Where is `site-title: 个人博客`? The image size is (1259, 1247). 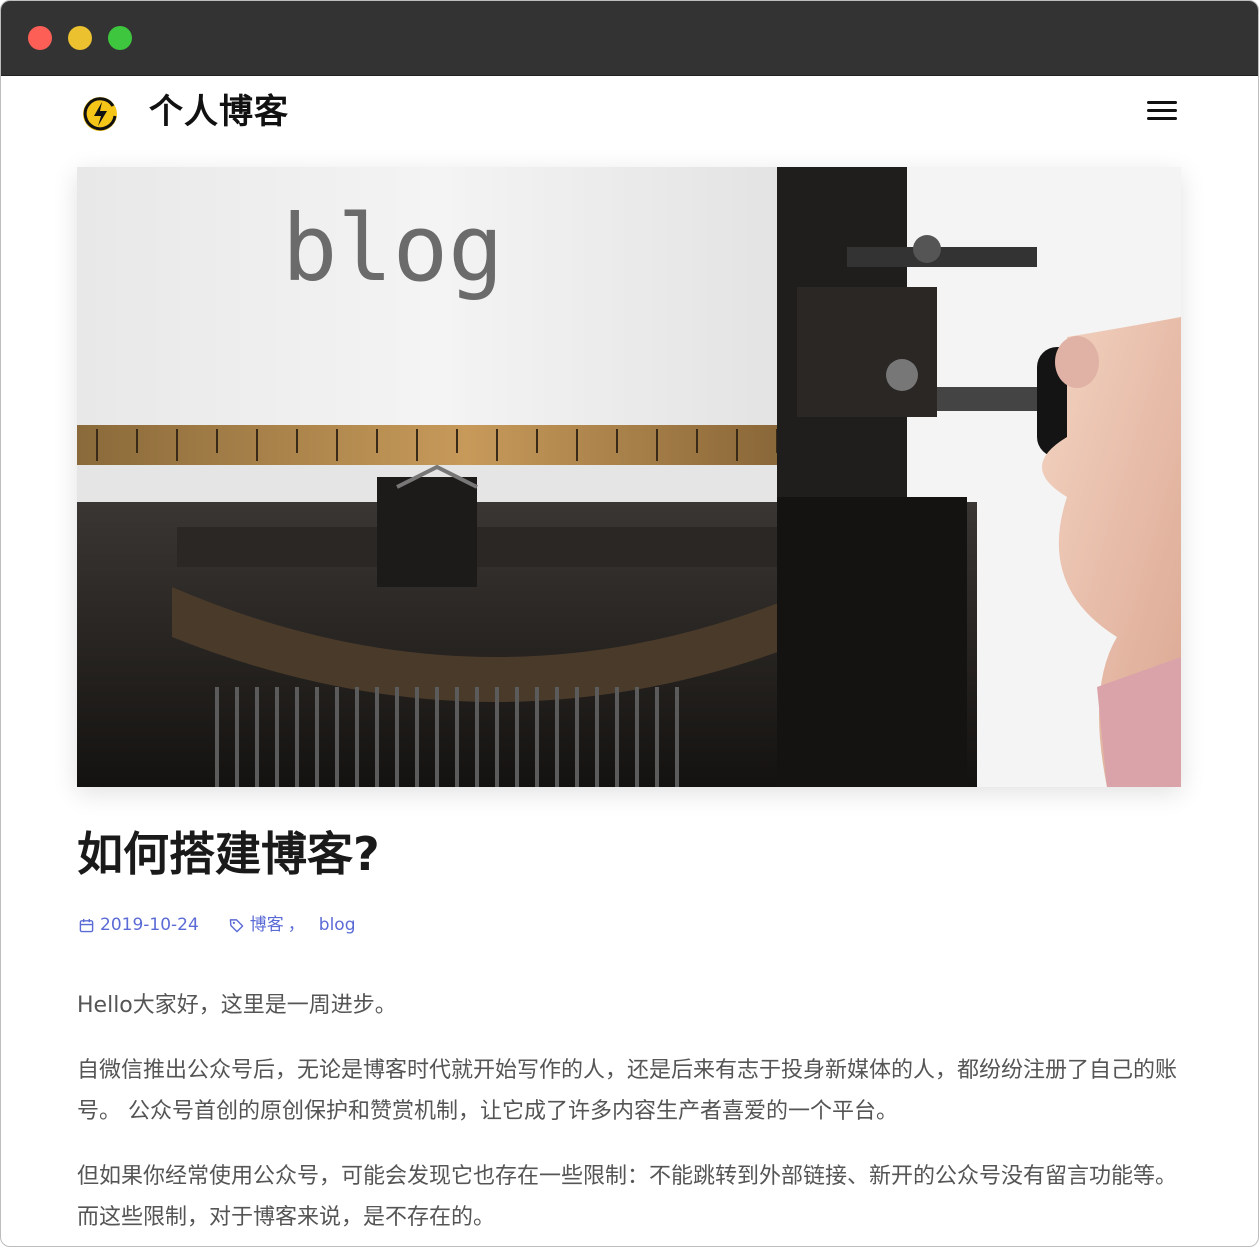 site-title: 个人博客 is located at coordinates (219, 112).